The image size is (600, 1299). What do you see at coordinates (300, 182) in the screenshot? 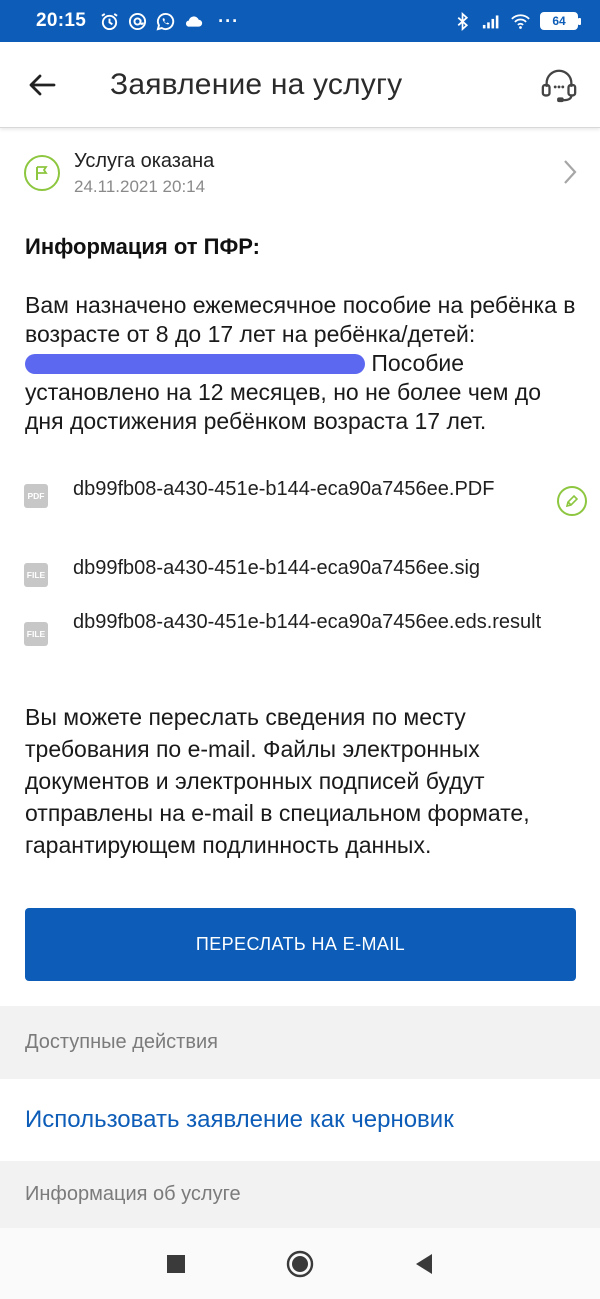
I see `service-status-row: Услуга оказана 24.11.2021 20:14` at bounding box center [300, 182].